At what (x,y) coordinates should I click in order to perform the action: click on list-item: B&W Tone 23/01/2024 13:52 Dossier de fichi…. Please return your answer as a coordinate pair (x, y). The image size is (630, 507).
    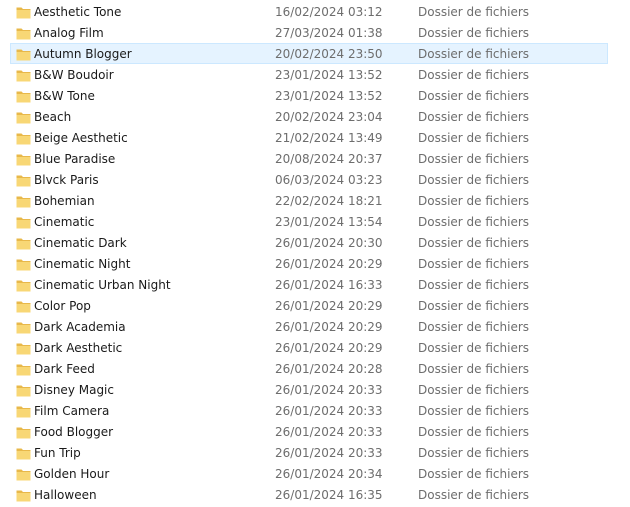
    Looking at the image, I should click on (309, 95).